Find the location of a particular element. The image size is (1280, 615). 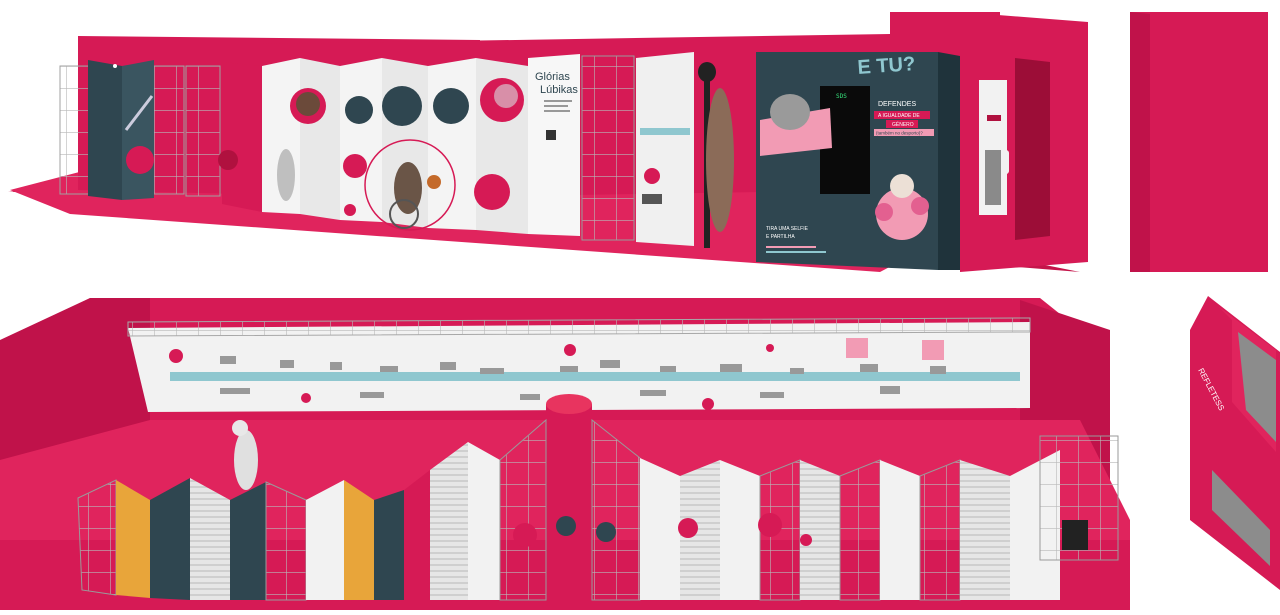

timeline-band is located at coordinates (665, 131).